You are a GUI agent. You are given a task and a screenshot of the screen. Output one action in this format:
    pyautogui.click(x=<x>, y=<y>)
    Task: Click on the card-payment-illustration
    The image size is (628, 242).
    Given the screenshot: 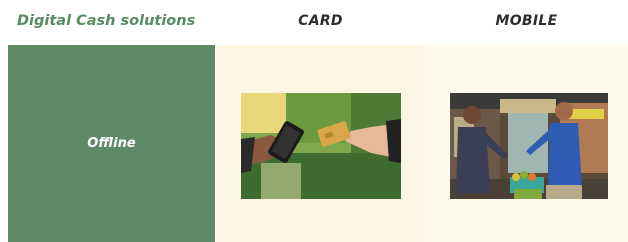 What is the action you would take?
    pyautogui.click(x=321, y=146)
    